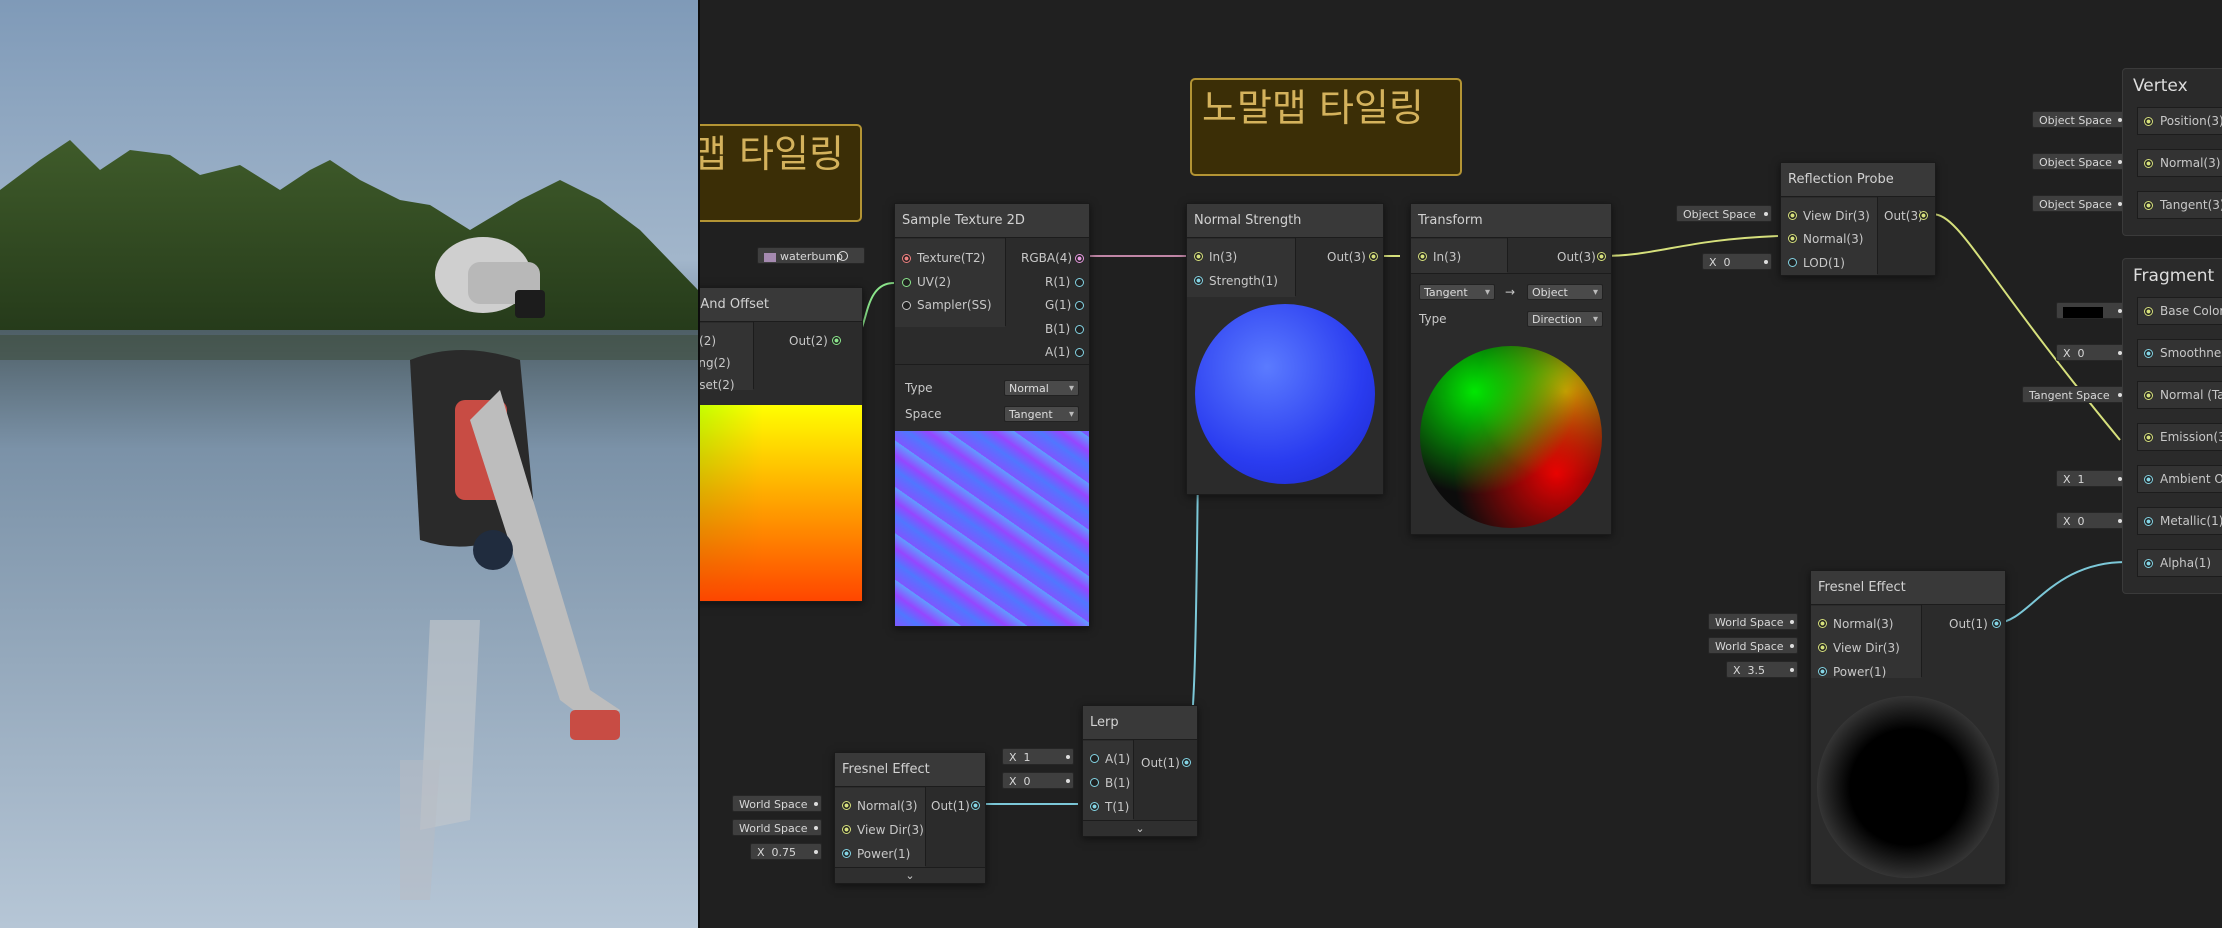  What do you see at coordinates (2179, 521) in the screenshot?
I see `metallic-block: Metallic(1)` at bounding box center [2179, 521].